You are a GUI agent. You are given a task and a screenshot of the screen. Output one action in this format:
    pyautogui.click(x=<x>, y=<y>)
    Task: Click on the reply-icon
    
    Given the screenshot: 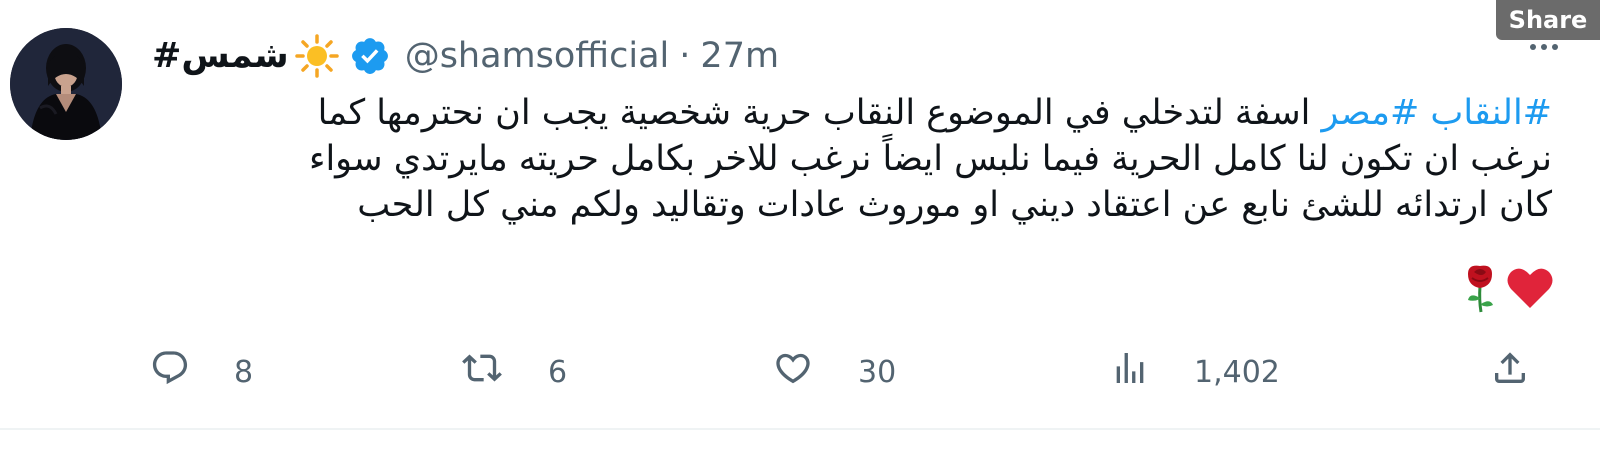 What is the action you would take?
    pyautogui.click(x=170, y=372)
    